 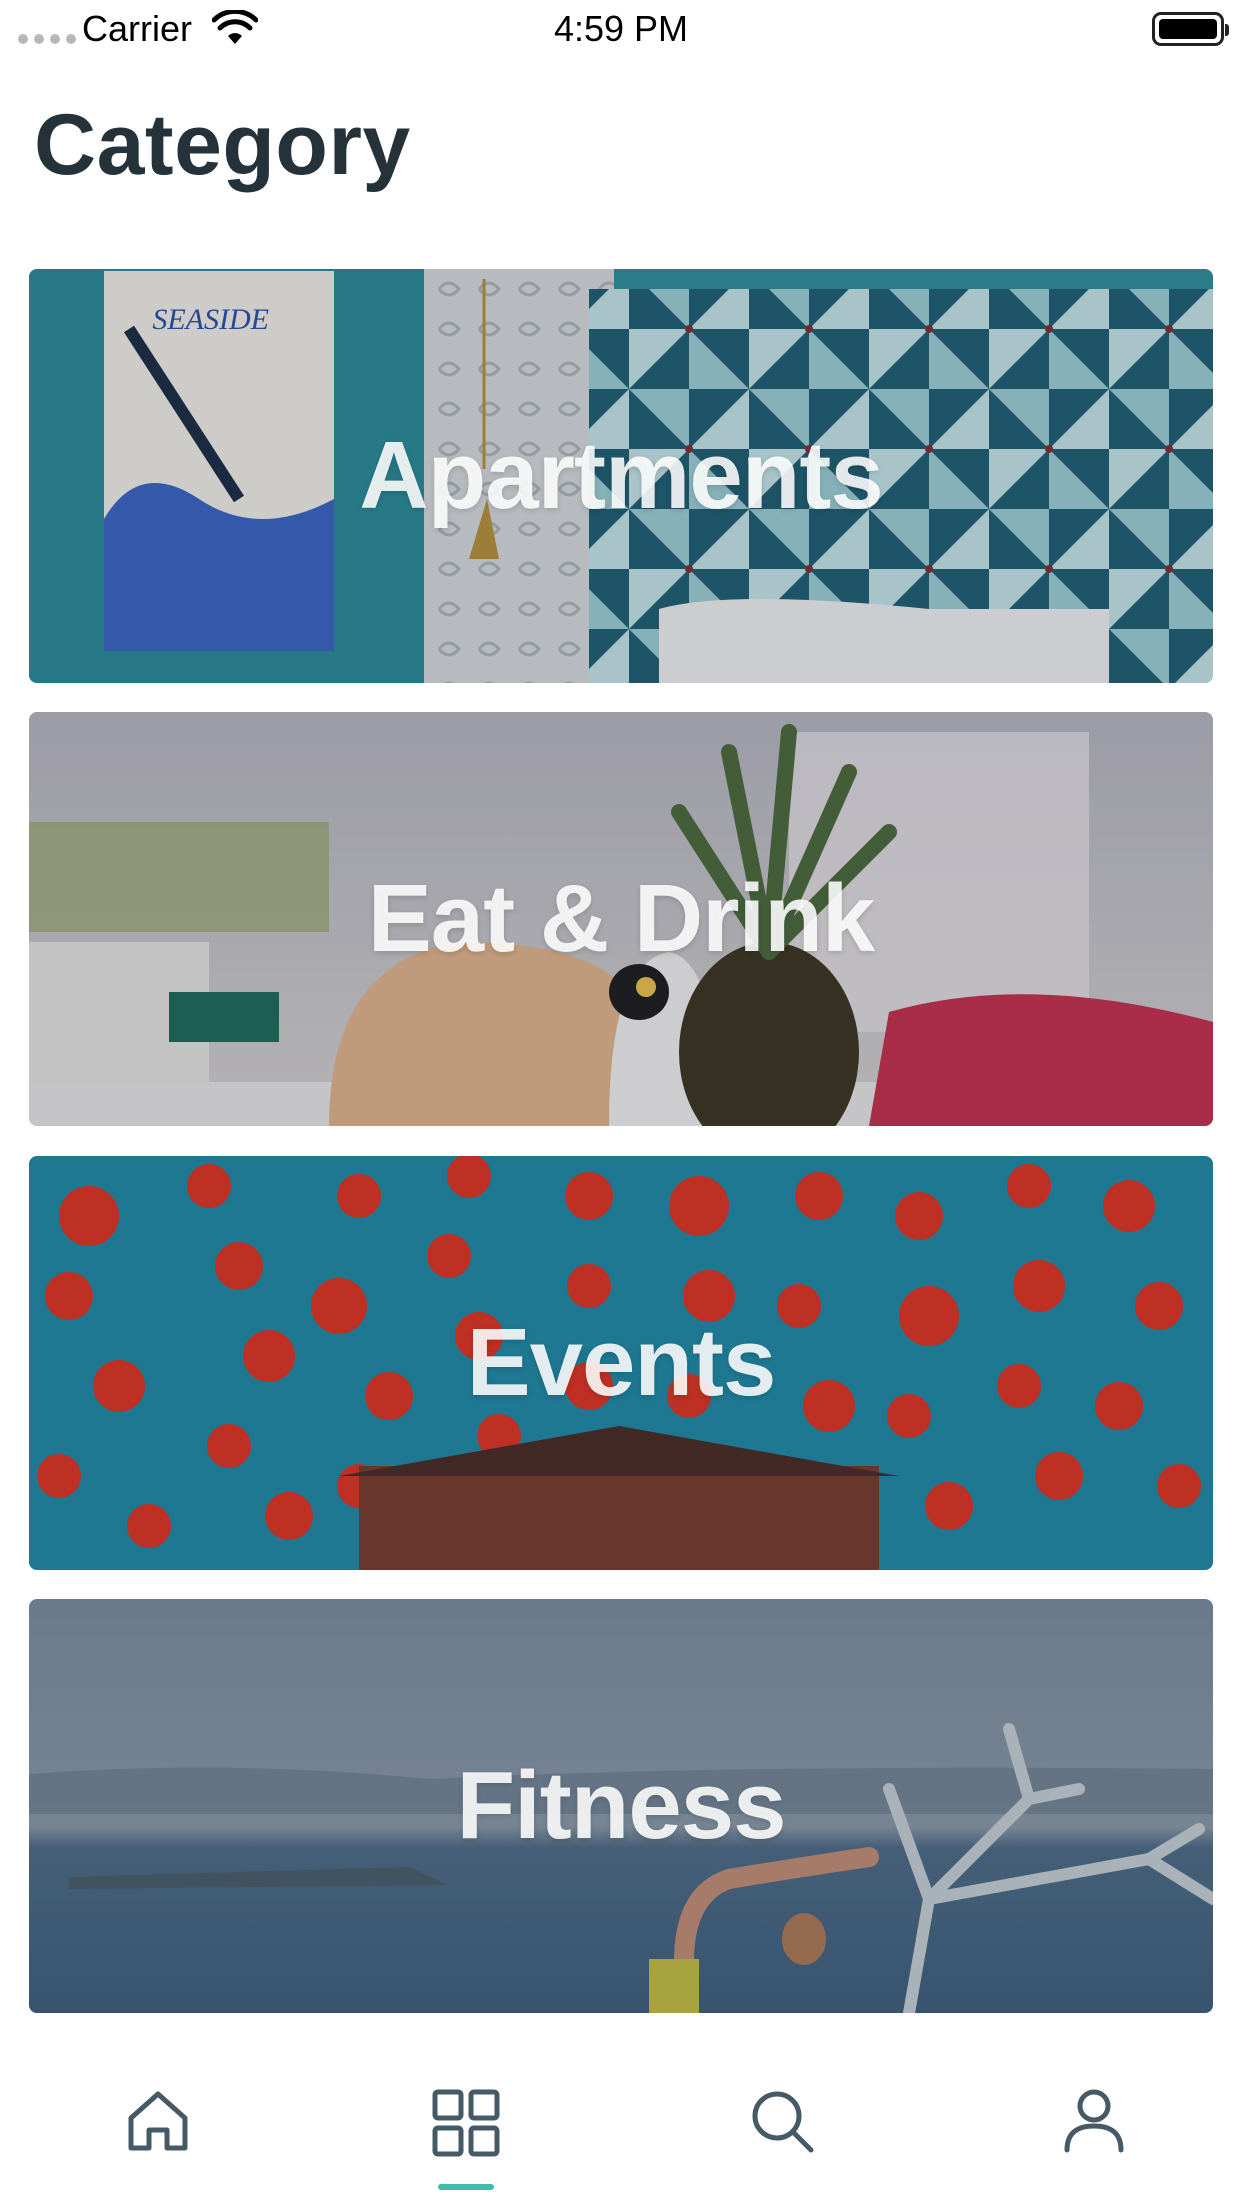 I want to click on tab-home, so click(x=158, y=2138).